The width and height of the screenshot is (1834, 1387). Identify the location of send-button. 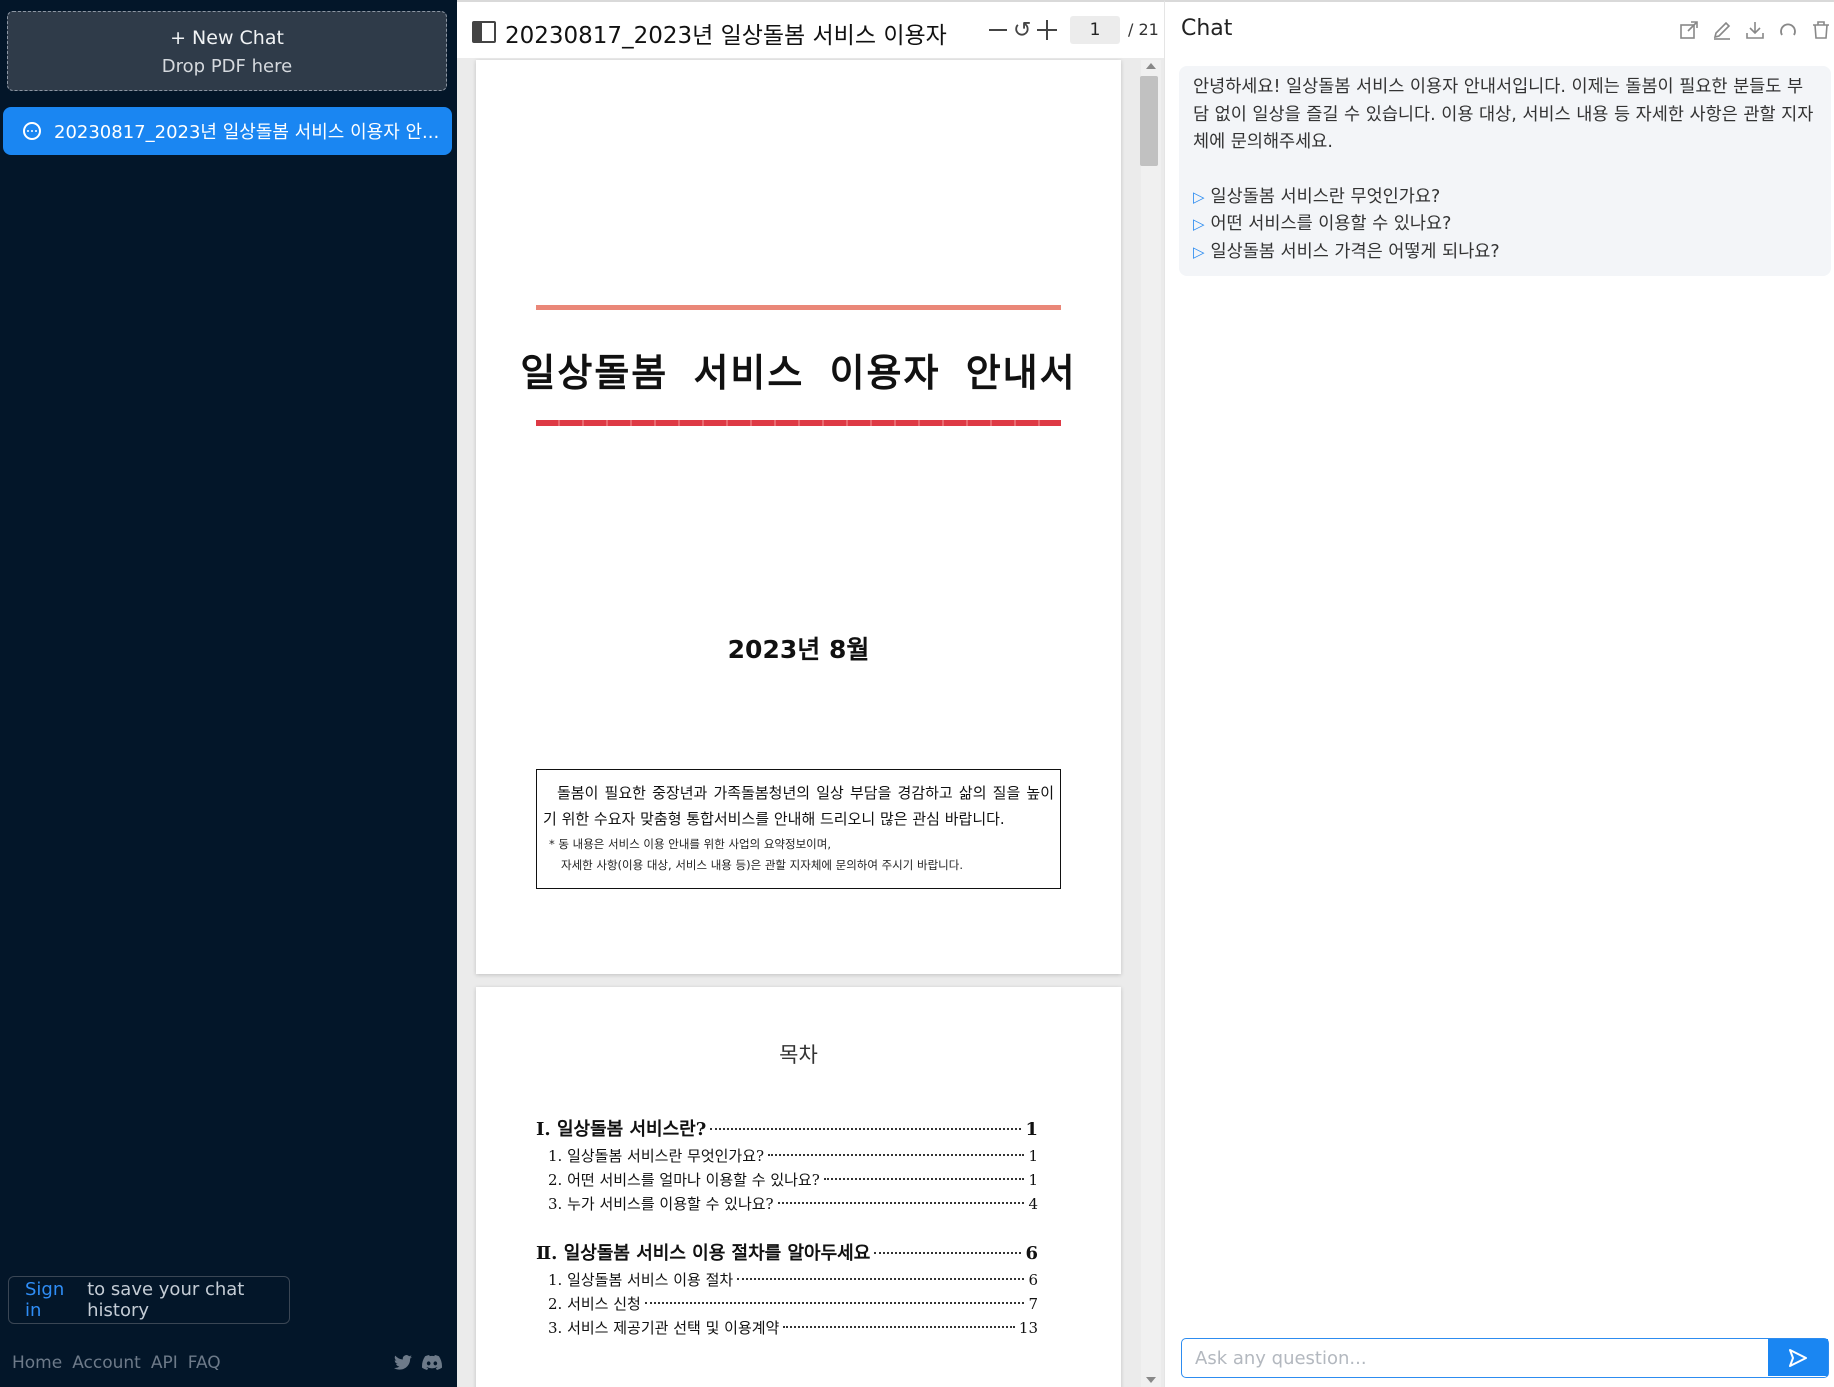
(1798, 1357).